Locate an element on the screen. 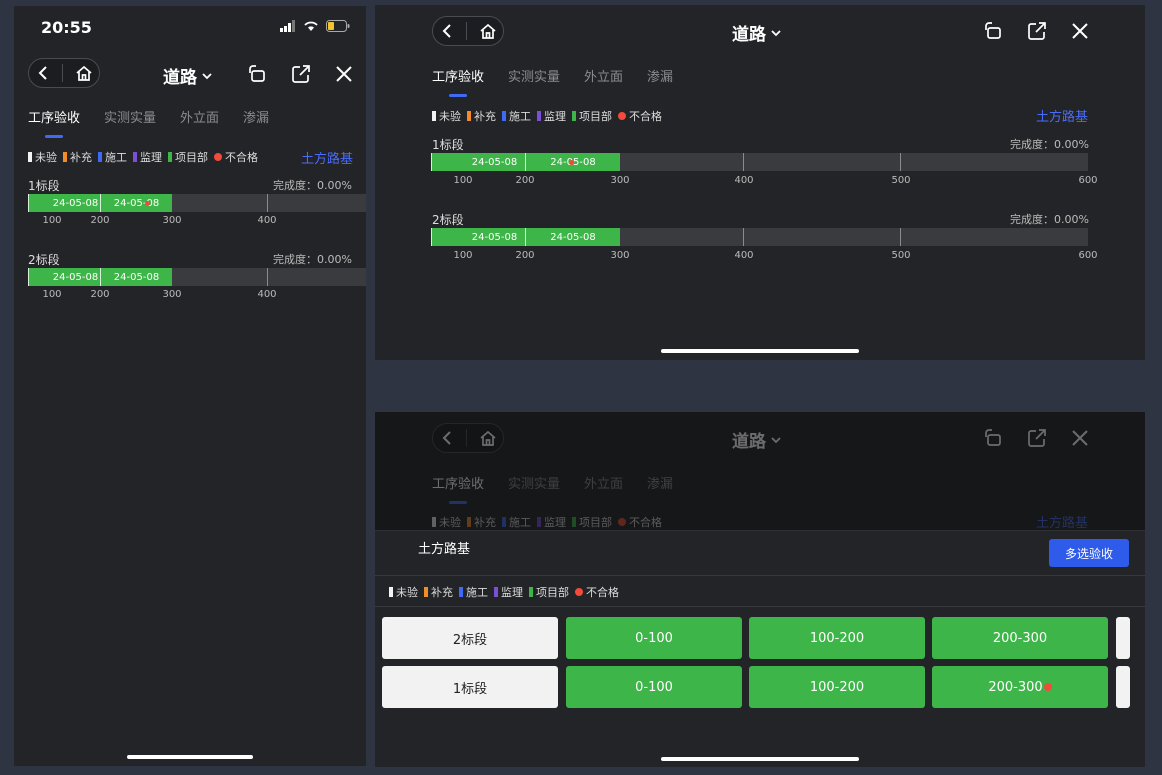 The width and height of the screenshot is (1162, 775). nav-bar: 道路 is located at coordinates (190, 78).